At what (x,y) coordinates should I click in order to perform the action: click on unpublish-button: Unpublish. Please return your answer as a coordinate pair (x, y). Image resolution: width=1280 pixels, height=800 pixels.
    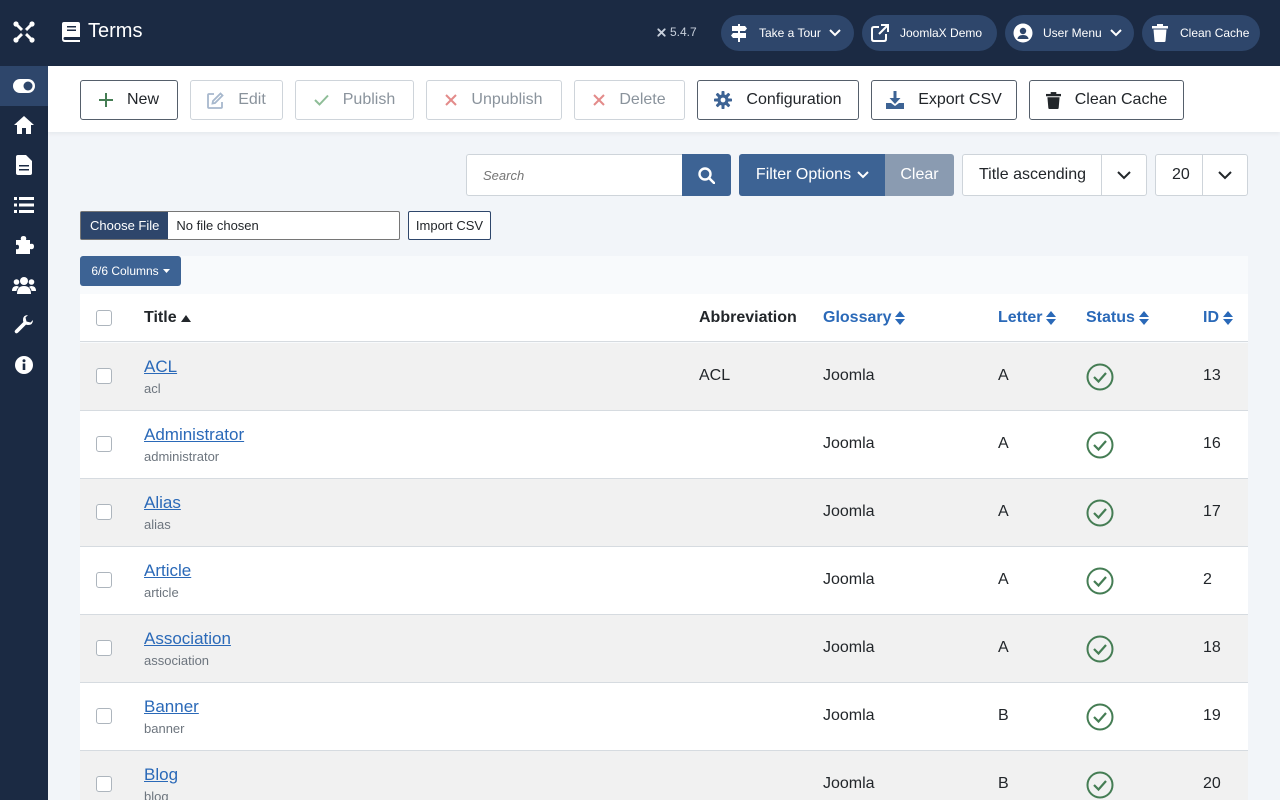
    Looking at the image, I should click on (494, 100).